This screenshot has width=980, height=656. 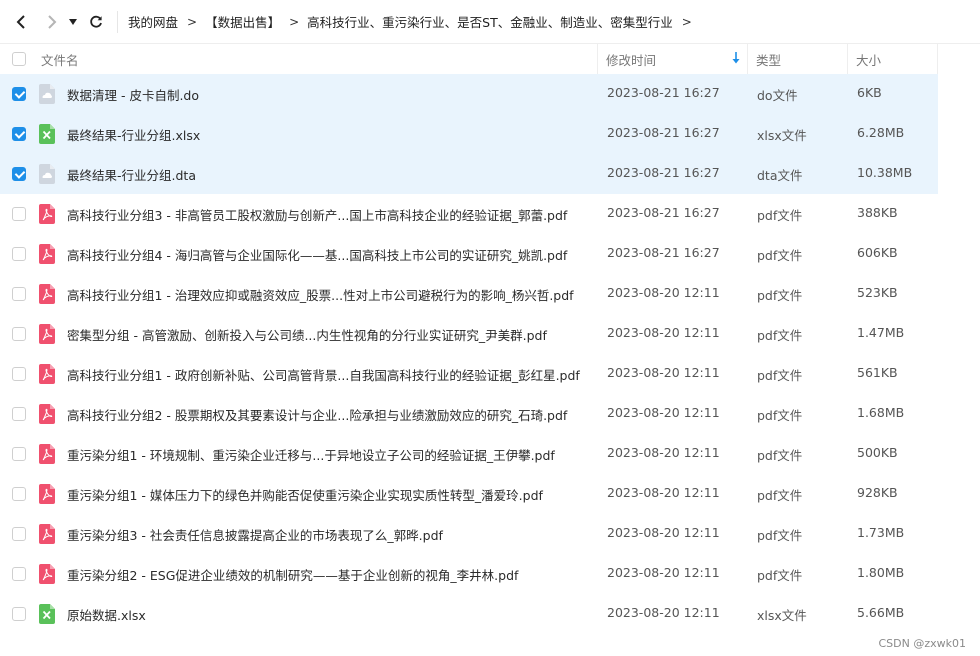 I want to click on file-row: 数据清理 - 皮卡自制.do 2023-08-21 16:27 do文件 6KB, so click(x=469, y=94).